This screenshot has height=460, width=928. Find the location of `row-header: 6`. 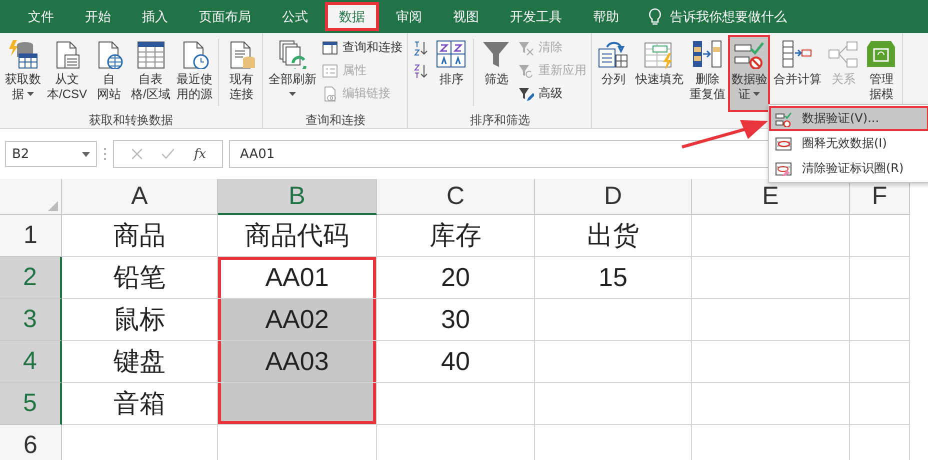

row-header: 6 is located at coordinates (31, 442).